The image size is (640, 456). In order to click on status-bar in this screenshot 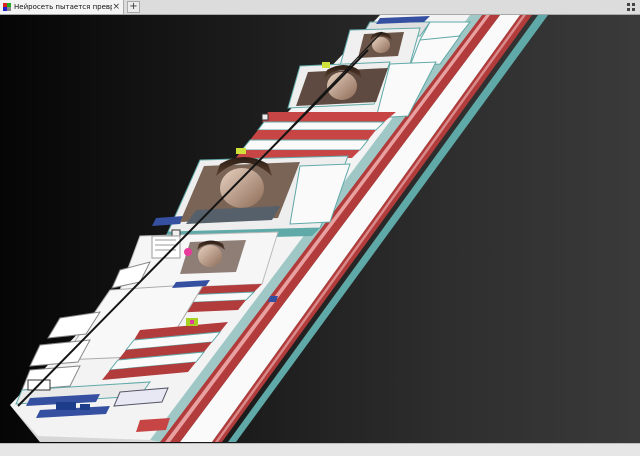, I will do `click(320, 449)`.